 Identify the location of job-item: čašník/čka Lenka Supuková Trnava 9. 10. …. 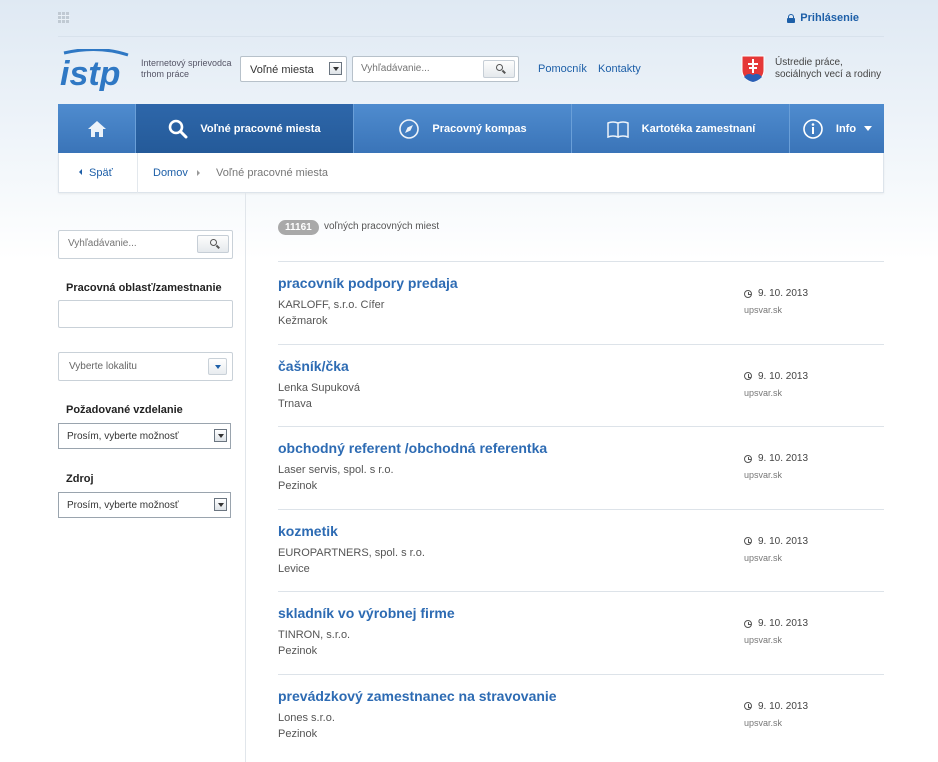
(581, 385).